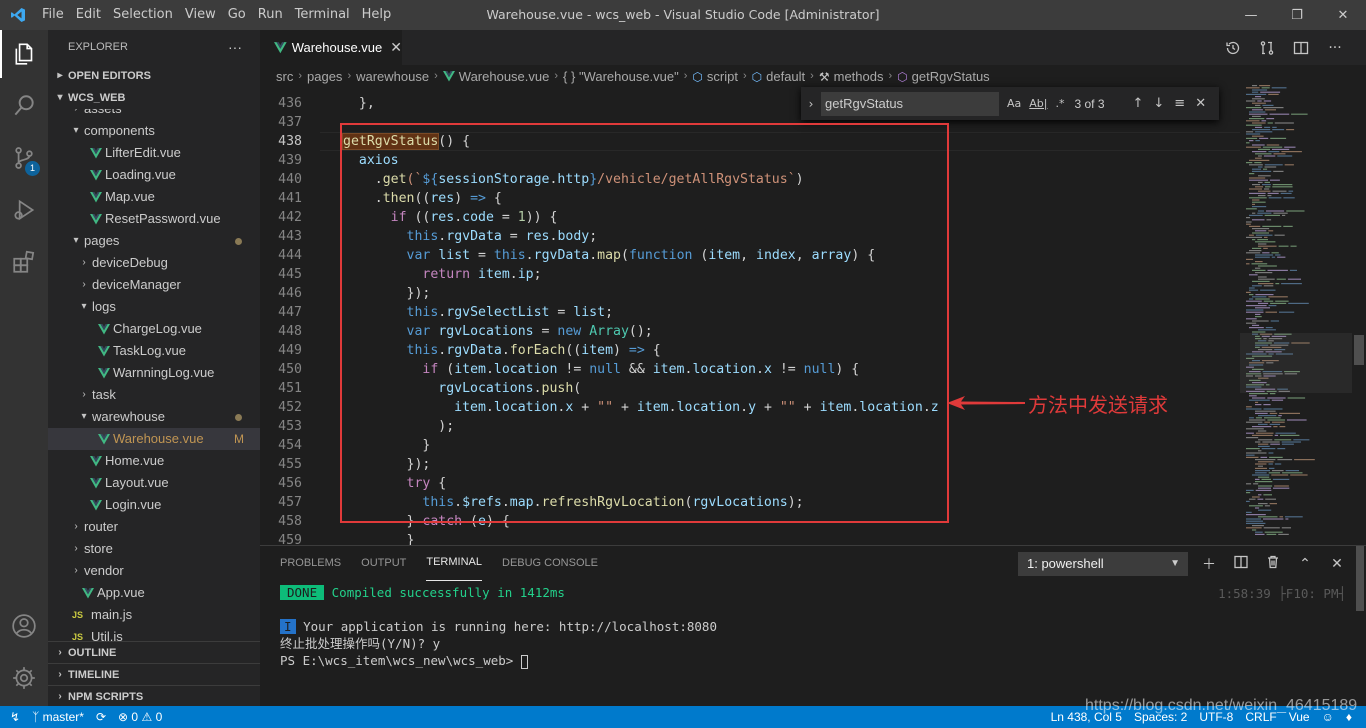  I want to click on split-editor-icon, so click(1301, 48).